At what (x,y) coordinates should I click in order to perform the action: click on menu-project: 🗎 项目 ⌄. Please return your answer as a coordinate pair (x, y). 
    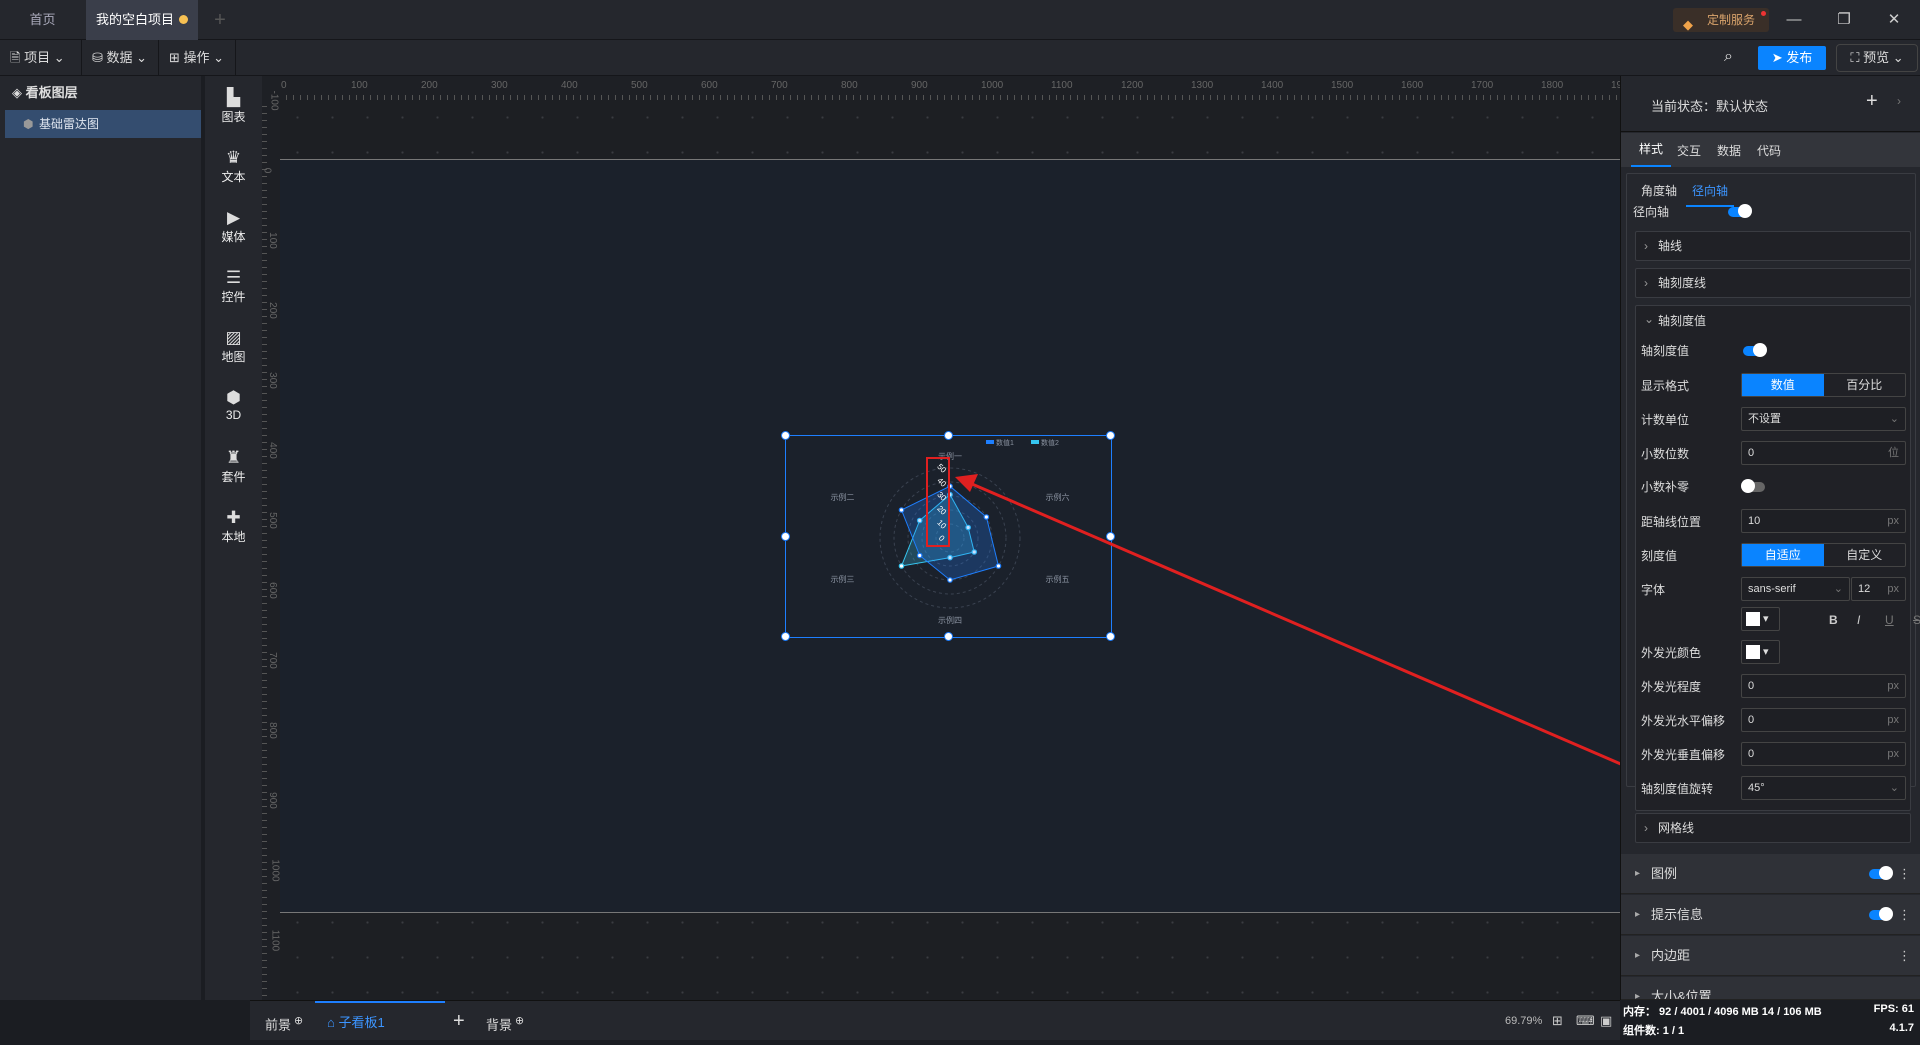
    Looking at the image, I should click on (41, 58).